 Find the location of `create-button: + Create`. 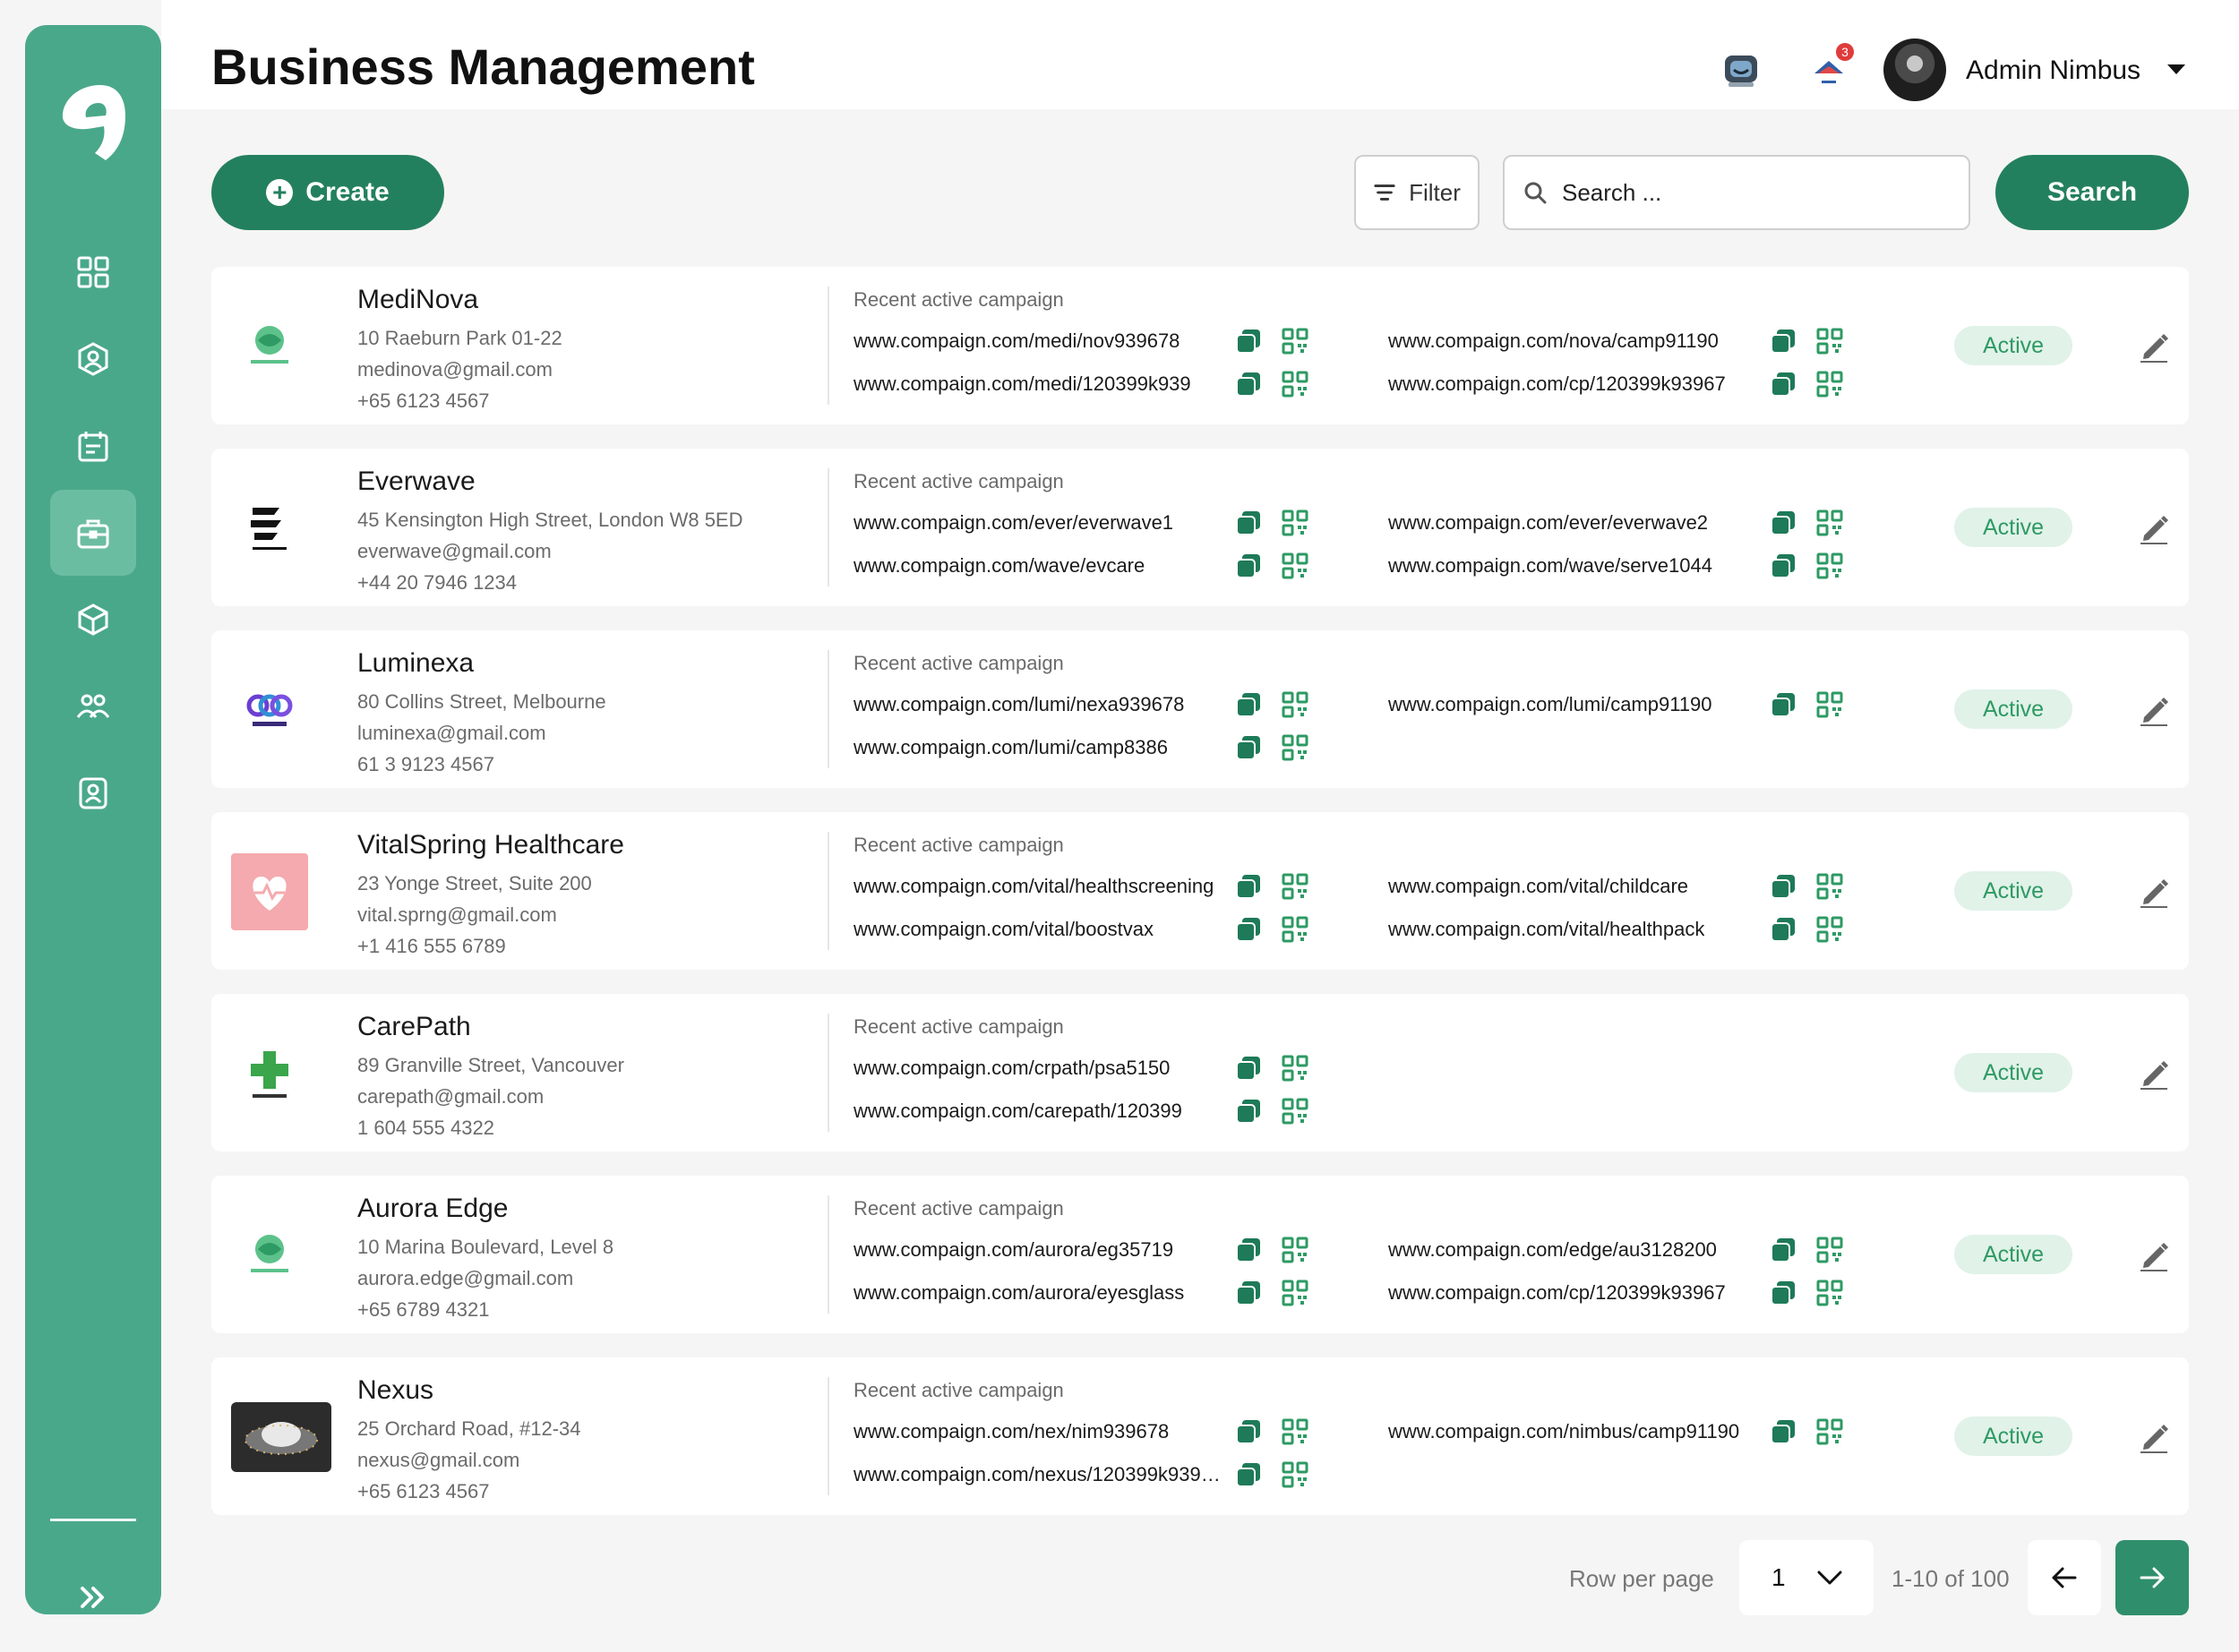

create-button: + Create is located at coordinates (327, 192).